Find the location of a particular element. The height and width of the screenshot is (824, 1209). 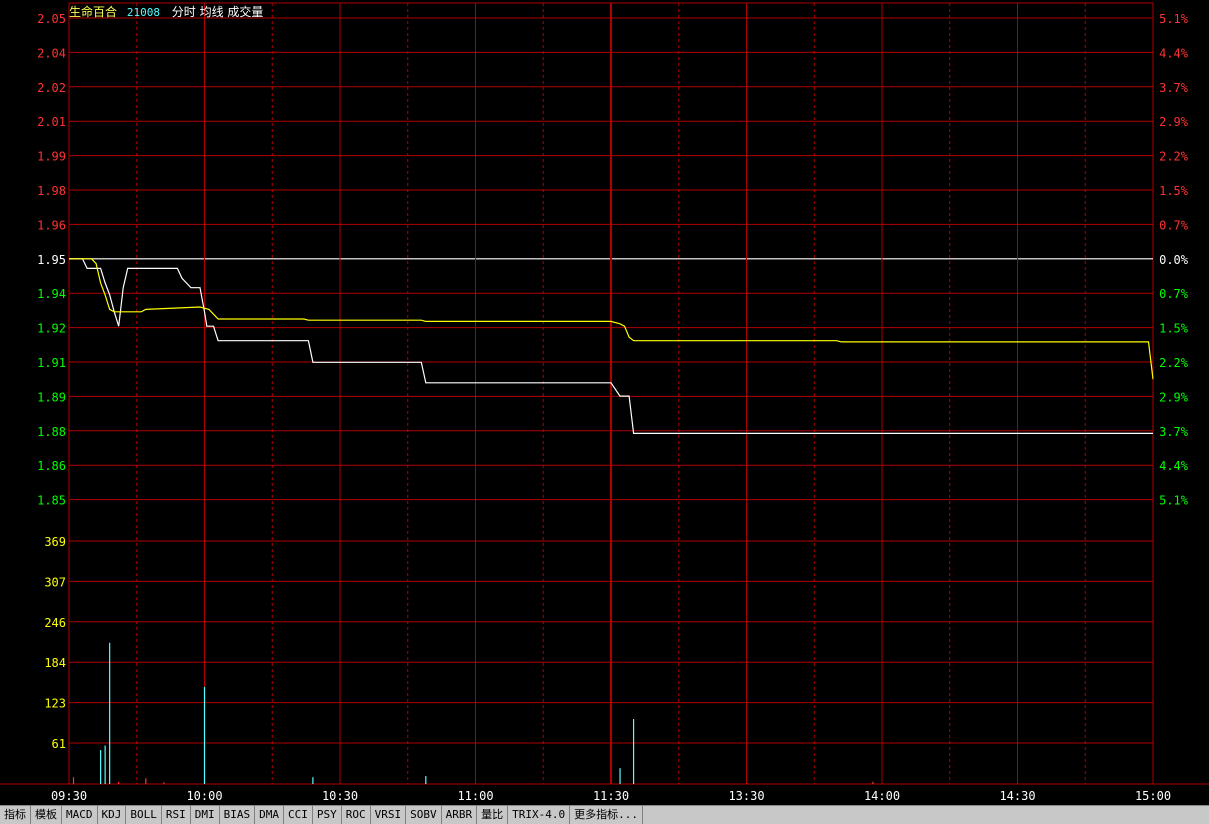

time-tick-label: 11:30 is located at coordinates (611, 796).